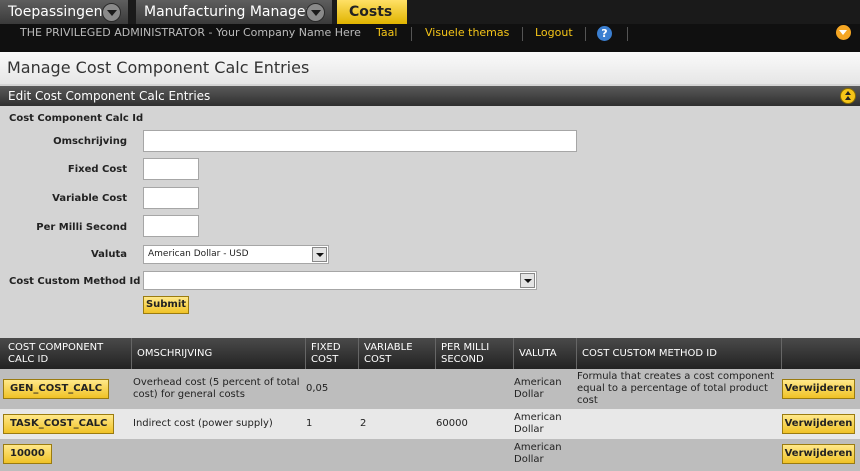 This screenshot has width=860, height=471. Describe the element at coordinates (81, 227) in the screenshot. I see `per-milli-second-label: Per Milli Second` at that location.